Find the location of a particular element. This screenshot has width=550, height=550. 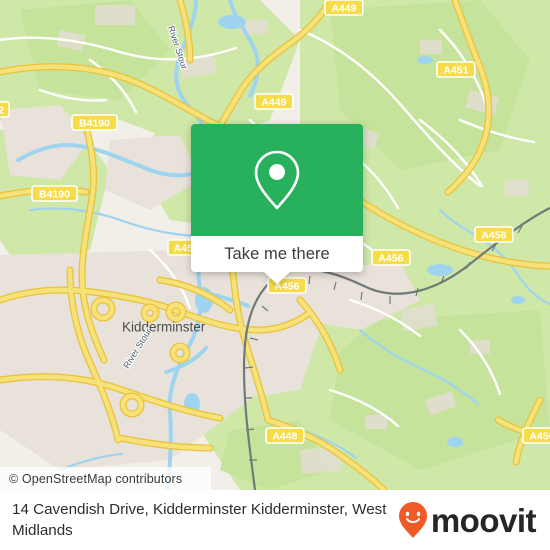

moovit-pin-smiley-icon is located at coordinates (412, 520).